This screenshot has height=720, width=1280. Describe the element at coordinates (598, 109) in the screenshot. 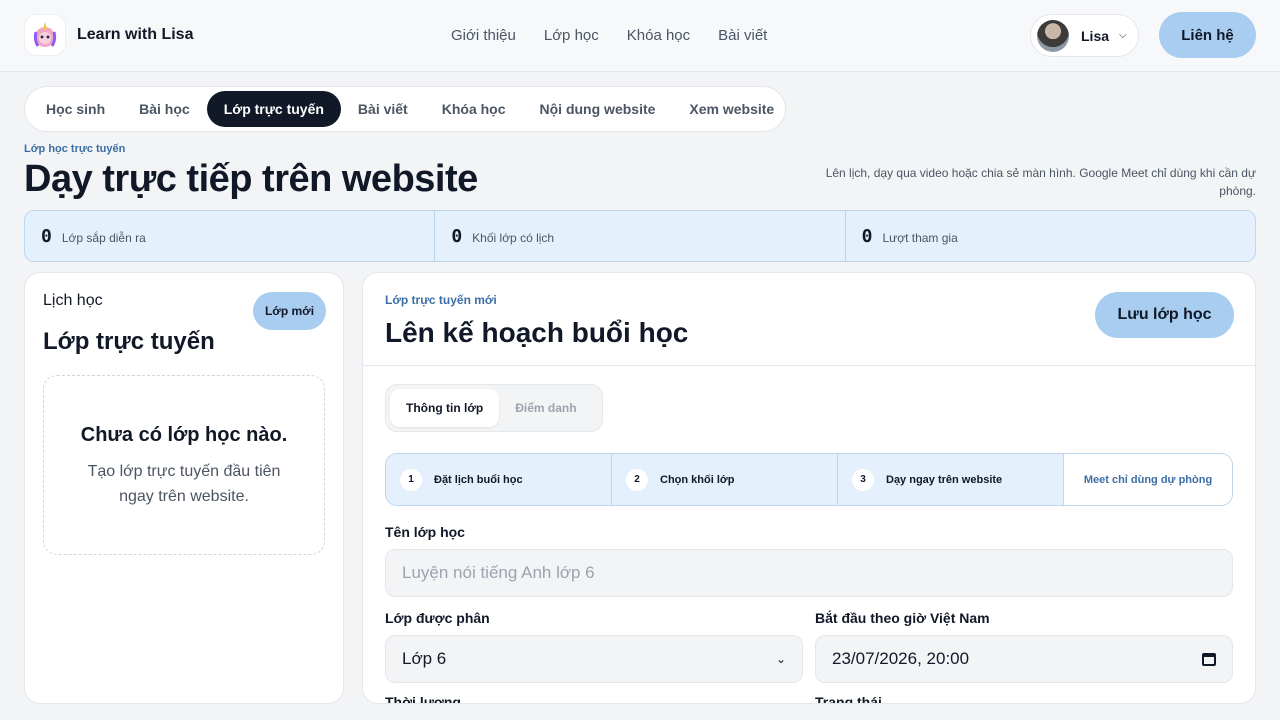

I see `tab-website-content: Nội dung website` at that location.